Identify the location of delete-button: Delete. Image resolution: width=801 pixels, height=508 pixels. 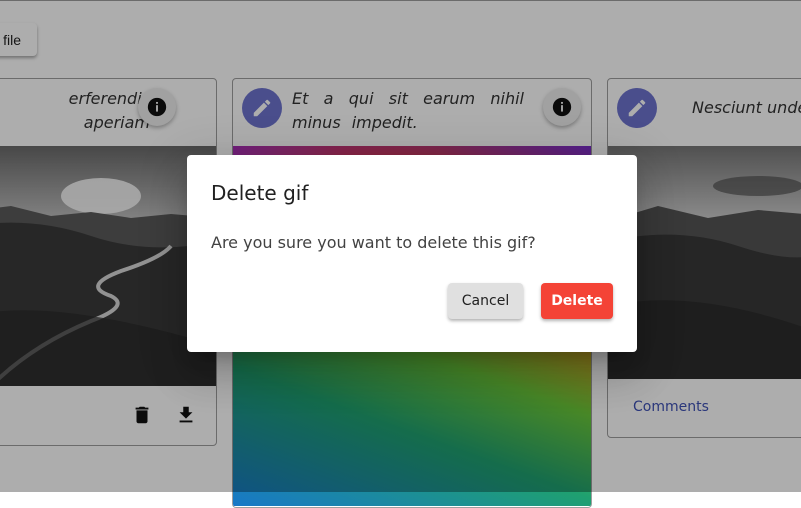
(577, 301).